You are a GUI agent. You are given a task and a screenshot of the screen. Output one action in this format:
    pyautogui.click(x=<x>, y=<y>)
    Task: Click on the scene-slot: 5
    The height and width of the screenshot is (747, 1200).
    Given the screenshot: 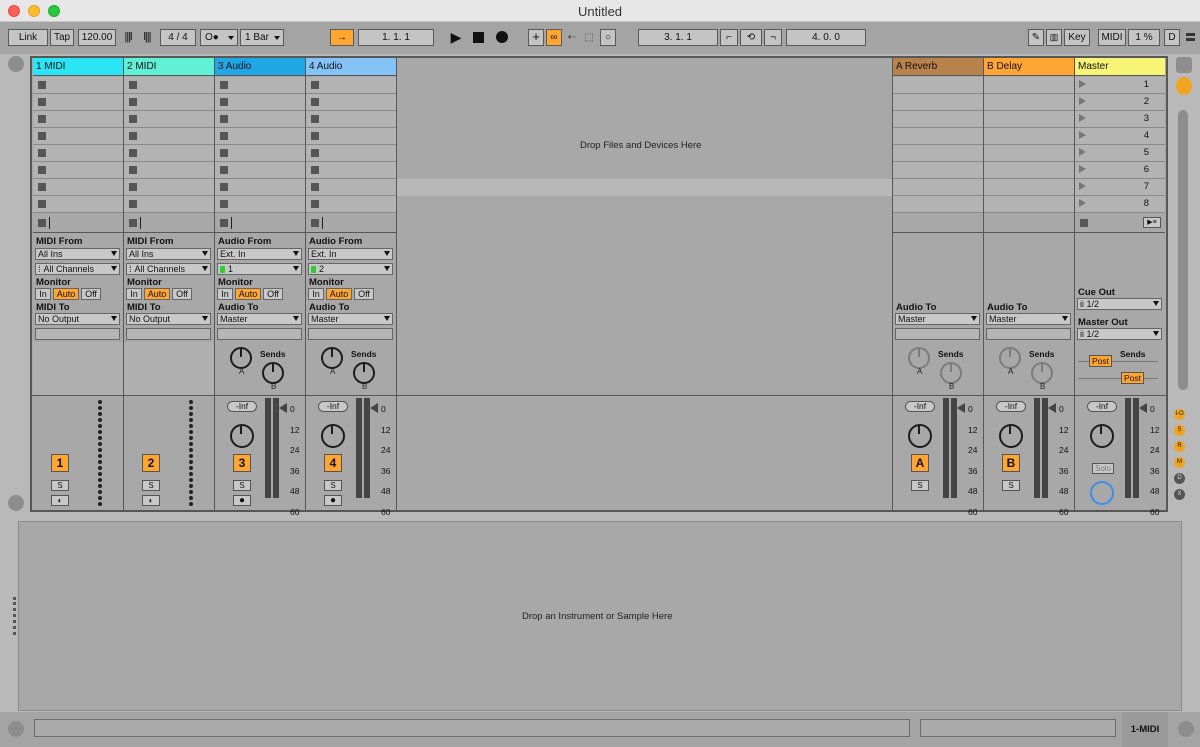 What is the action you would take?
    pyautogui.click(x=1120, y=153)
    